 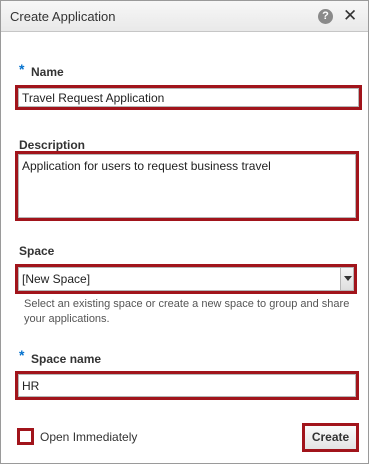 I want to click on name-value: Travel Request Application, so click(x=93, y=98).